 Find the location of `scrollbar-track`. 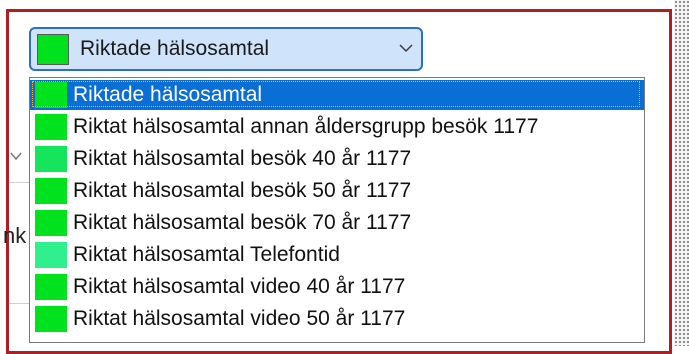

scrollbar-track is located at coordinates (681, 173).